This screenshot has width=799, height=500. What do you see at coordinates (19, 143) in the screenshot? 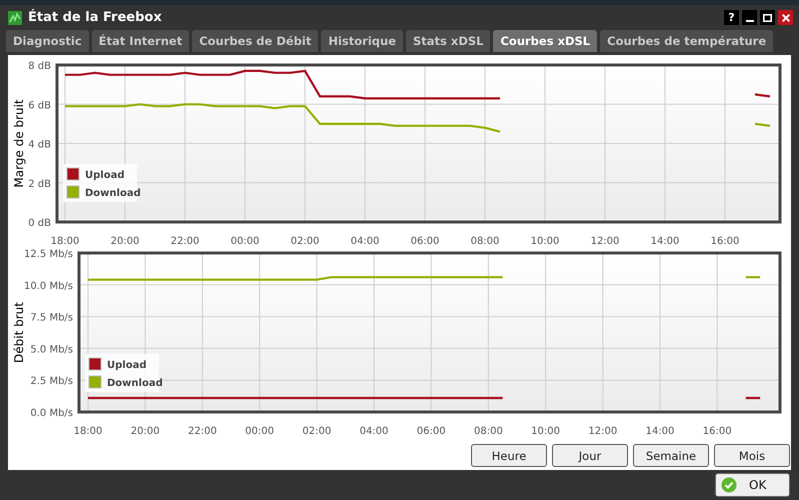
I see `y-axis-label: Marge de bruit` at bounding box center [19, 143].